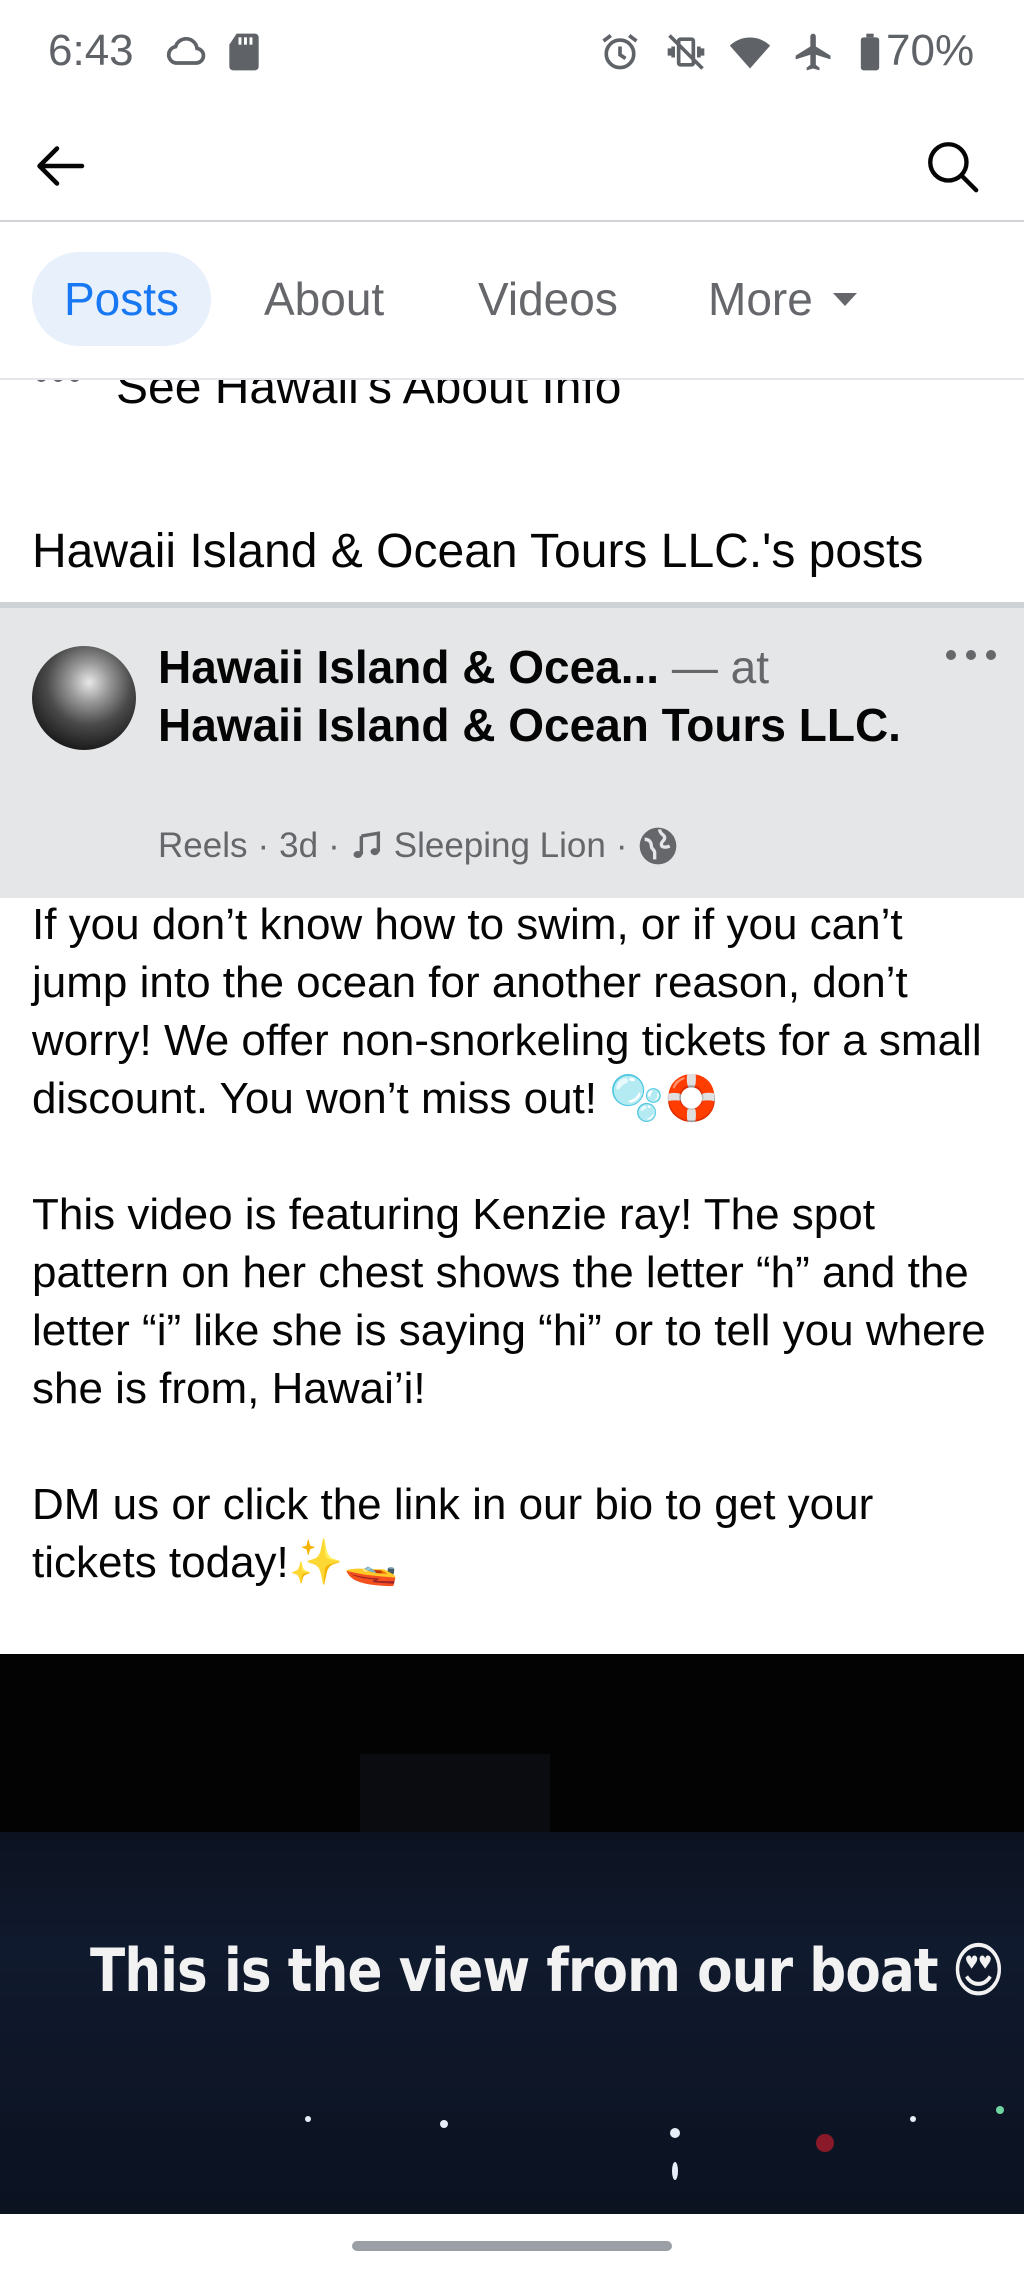 The height and width of the screenshot is (2275, 1024). Describe the element at coordinates (750, 53) in the screenshot. I see `wifi-icon` at that location.